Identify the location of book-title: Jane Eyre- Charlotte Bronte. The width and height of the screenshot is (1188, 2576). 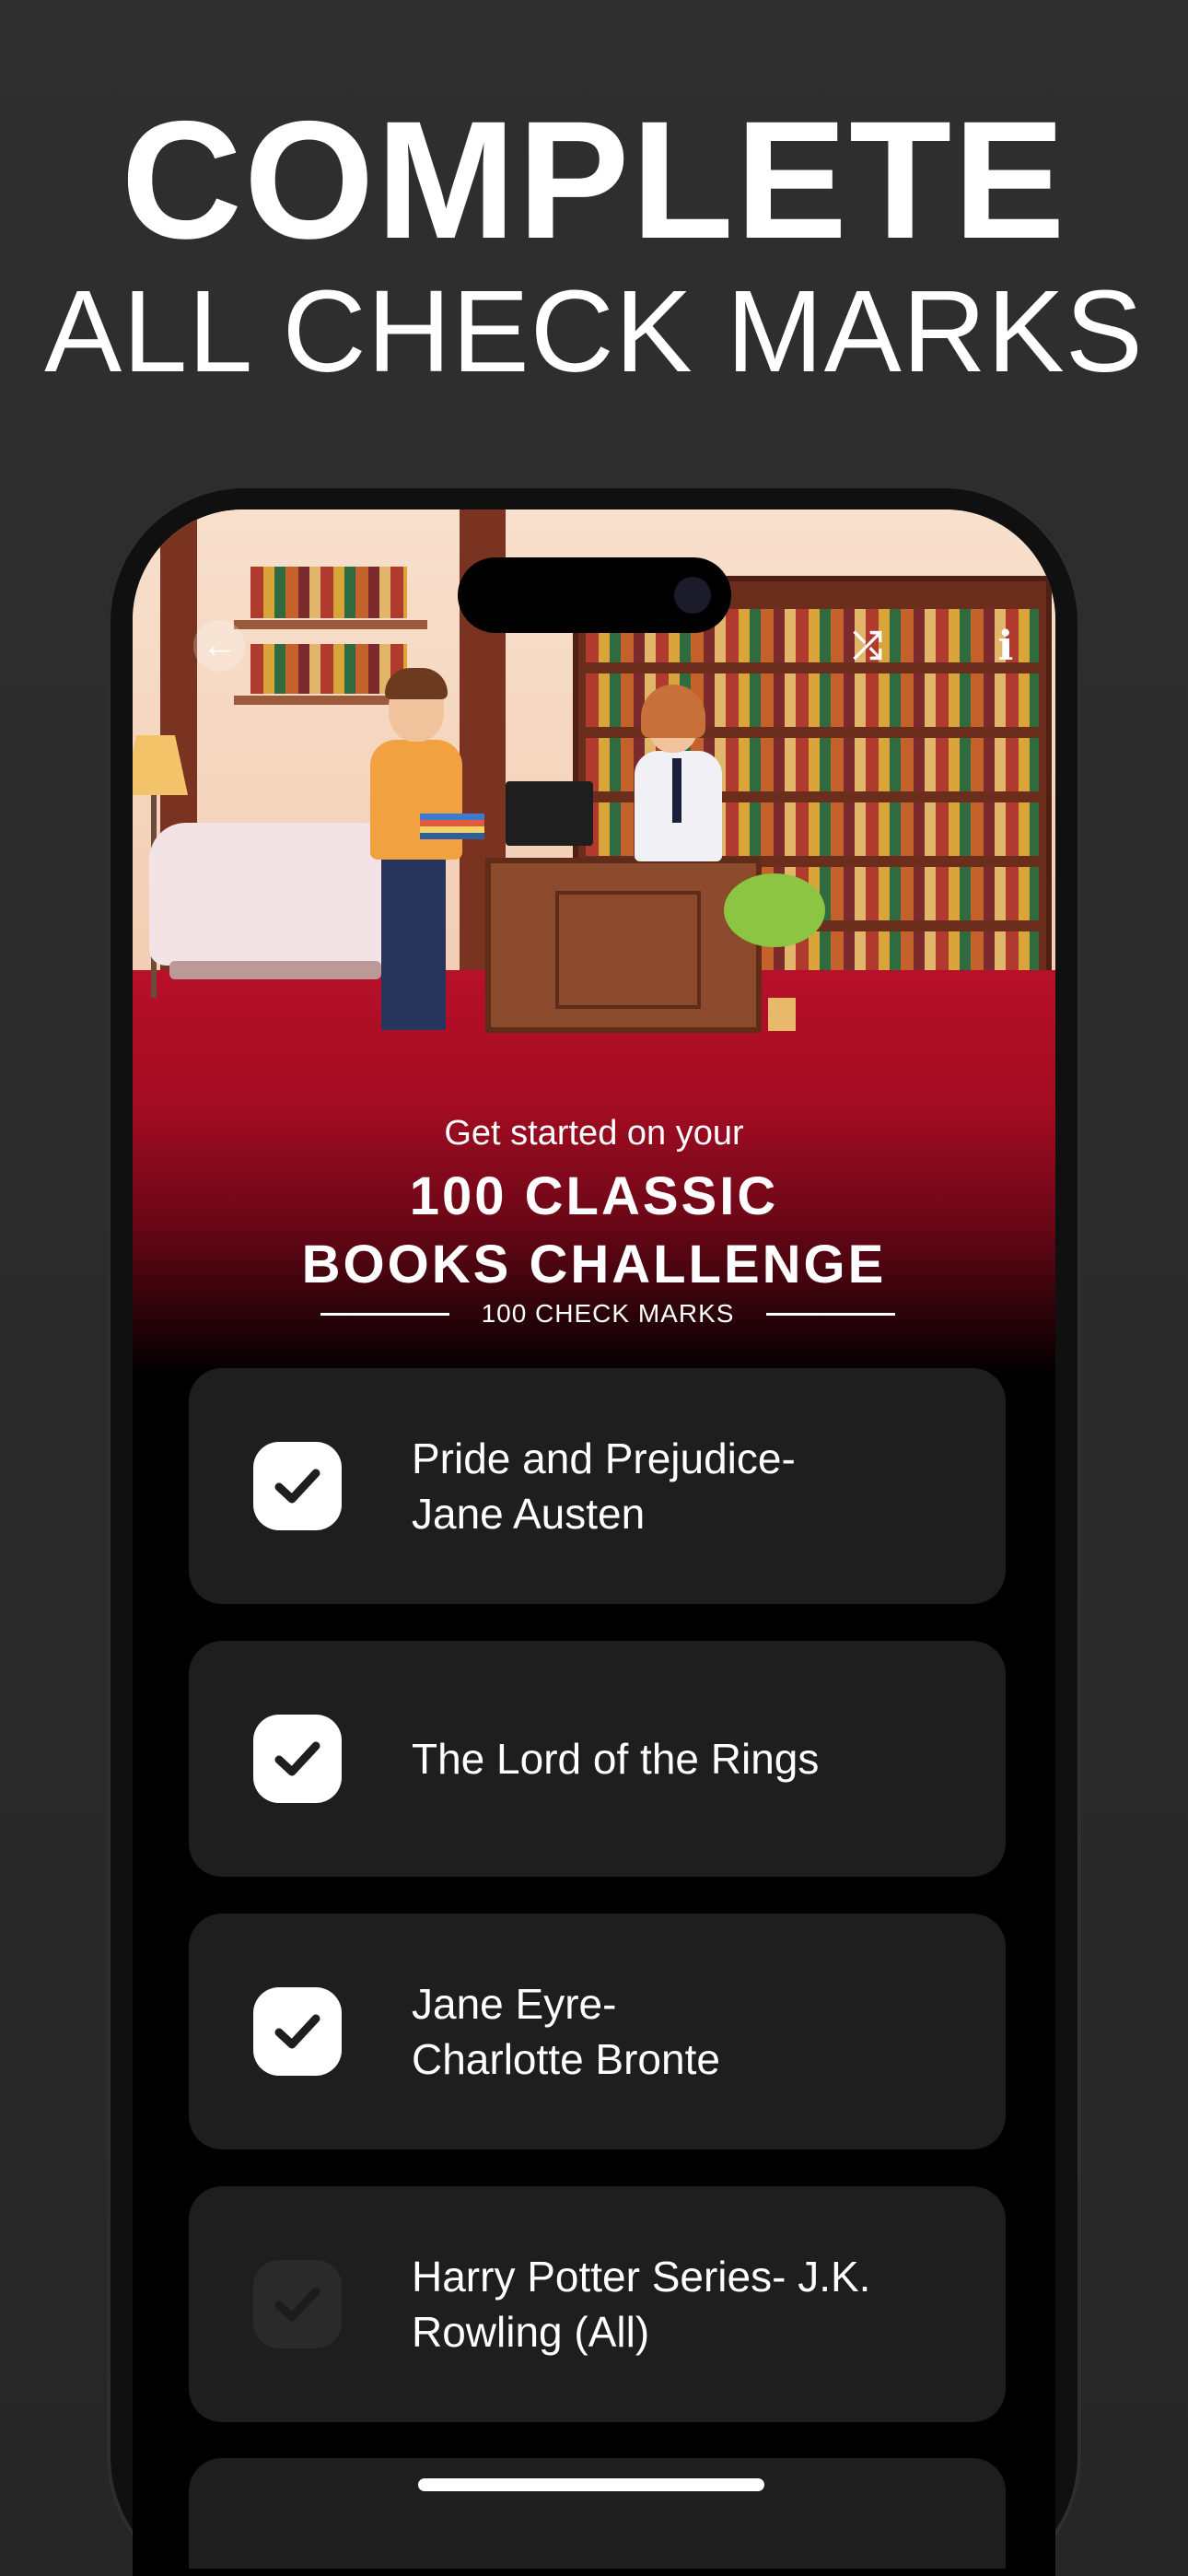
(566, 2031).